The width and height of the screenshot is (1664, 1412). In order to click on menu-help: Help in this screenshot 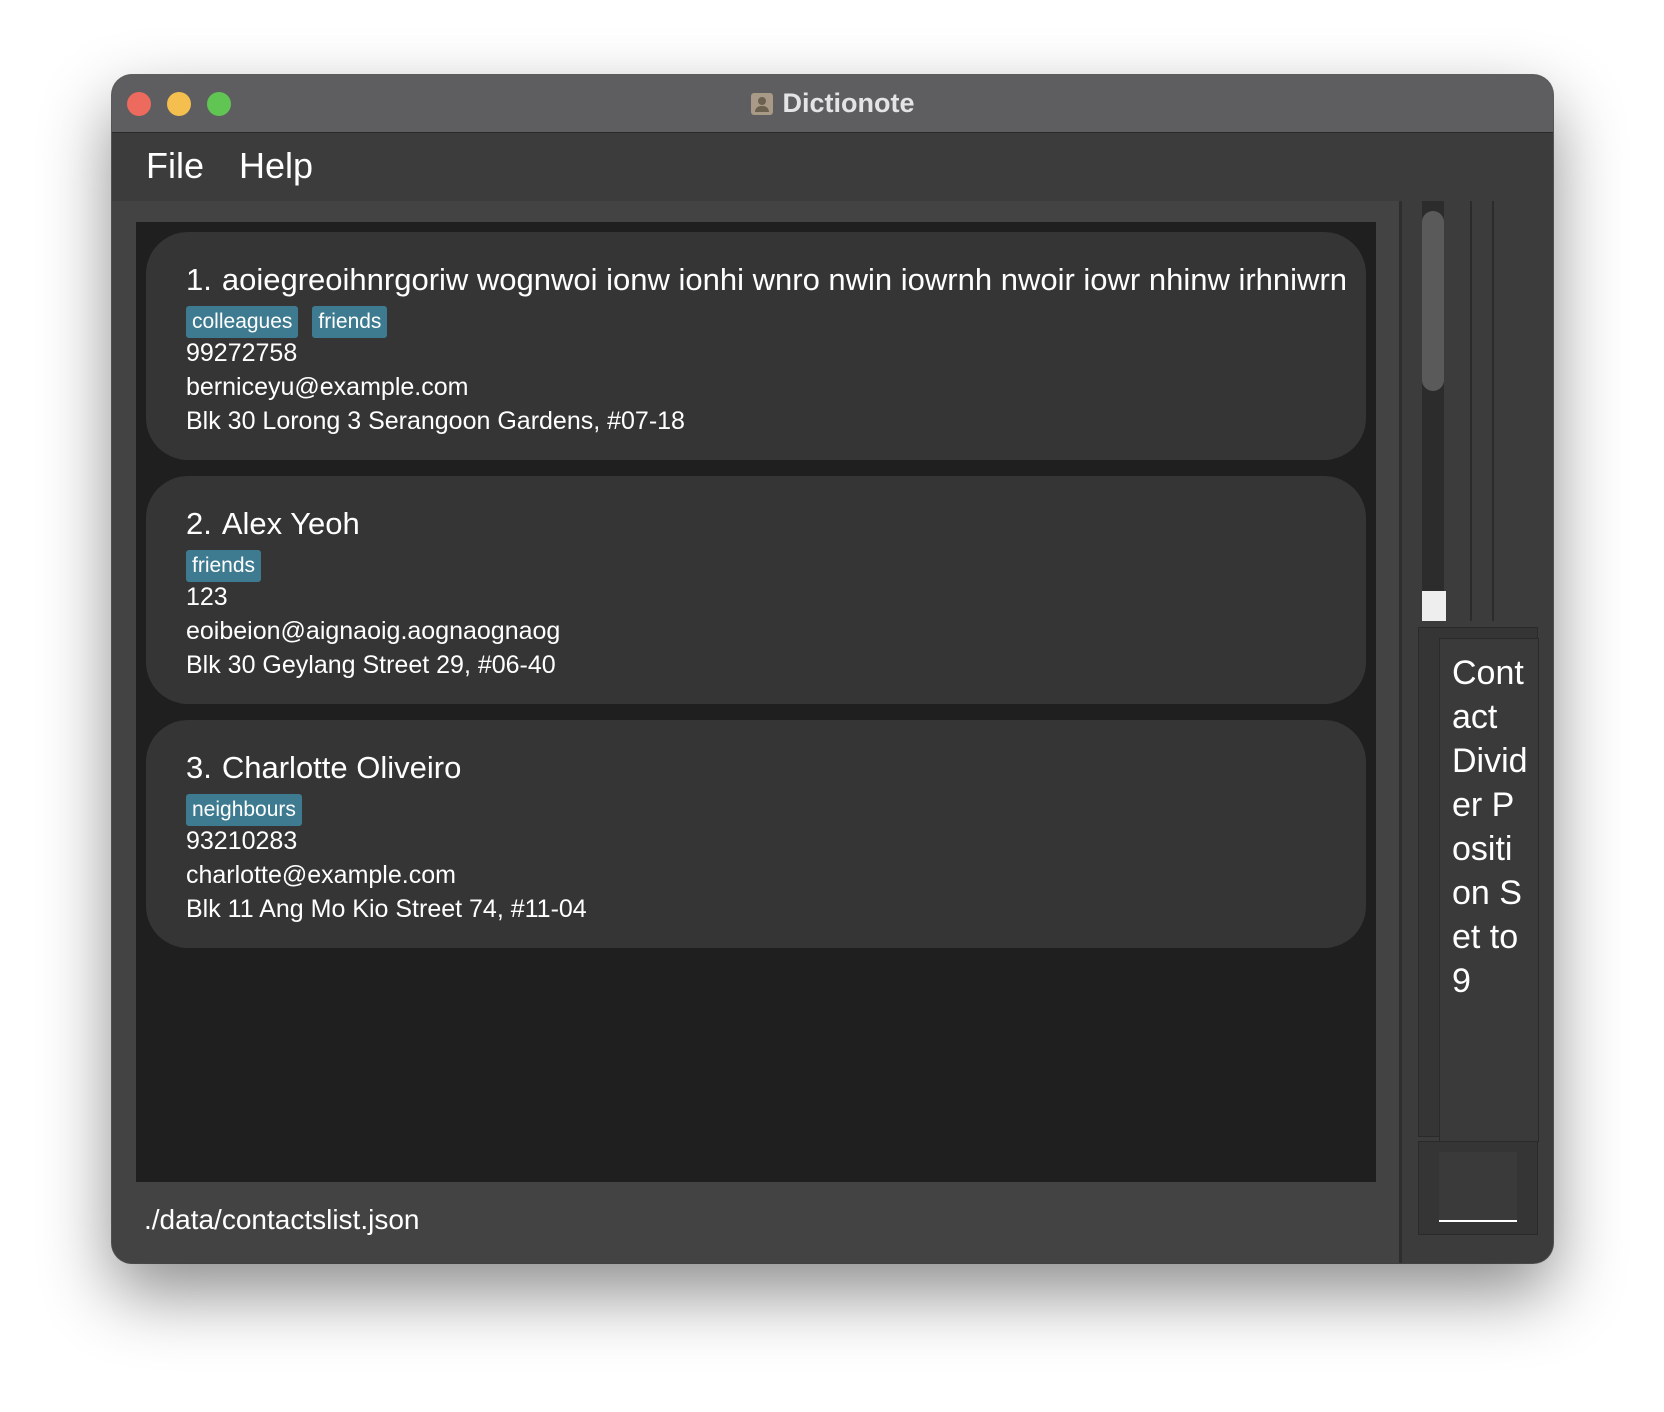, I will do `click(276, 166)`.